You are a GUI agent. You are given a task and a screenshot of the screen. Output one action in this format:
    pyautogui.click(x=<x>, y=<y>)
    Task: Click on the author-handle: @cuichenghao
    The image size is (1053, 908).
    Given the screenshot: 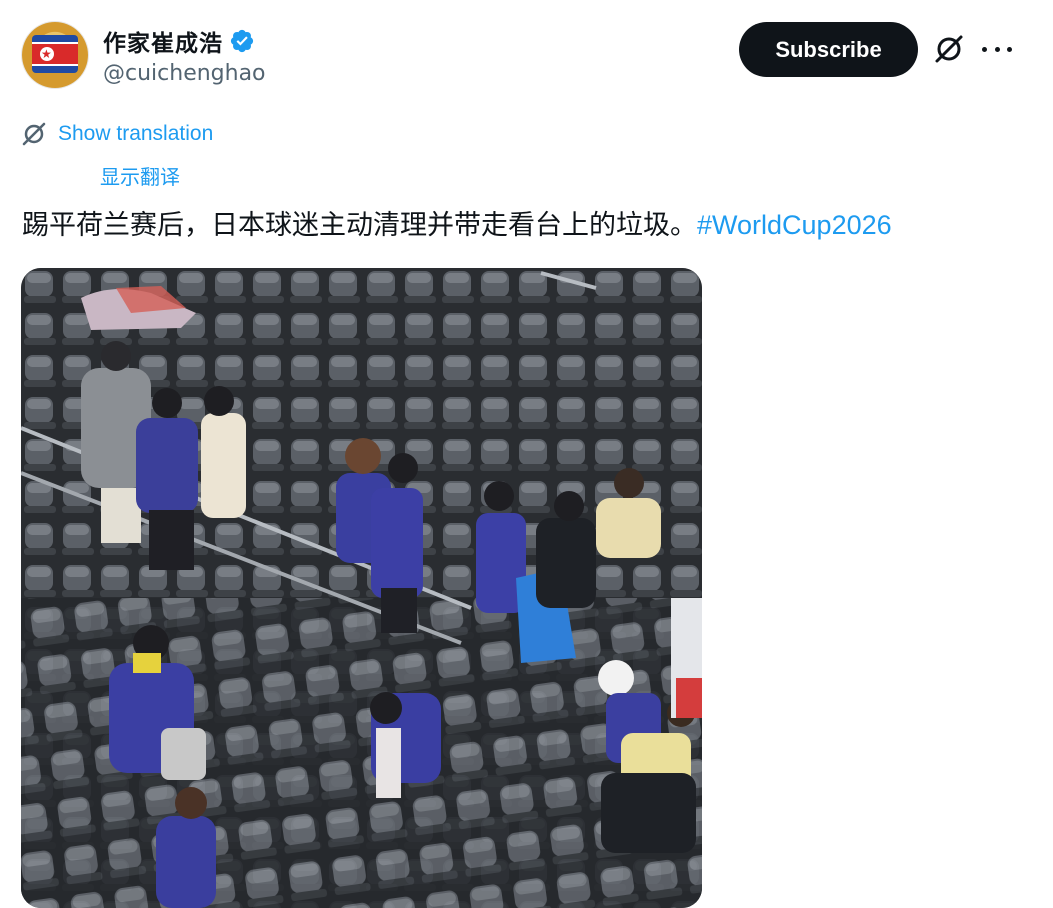 What is the action you would take?
    pyautogui.click(x=184, y=73)
    